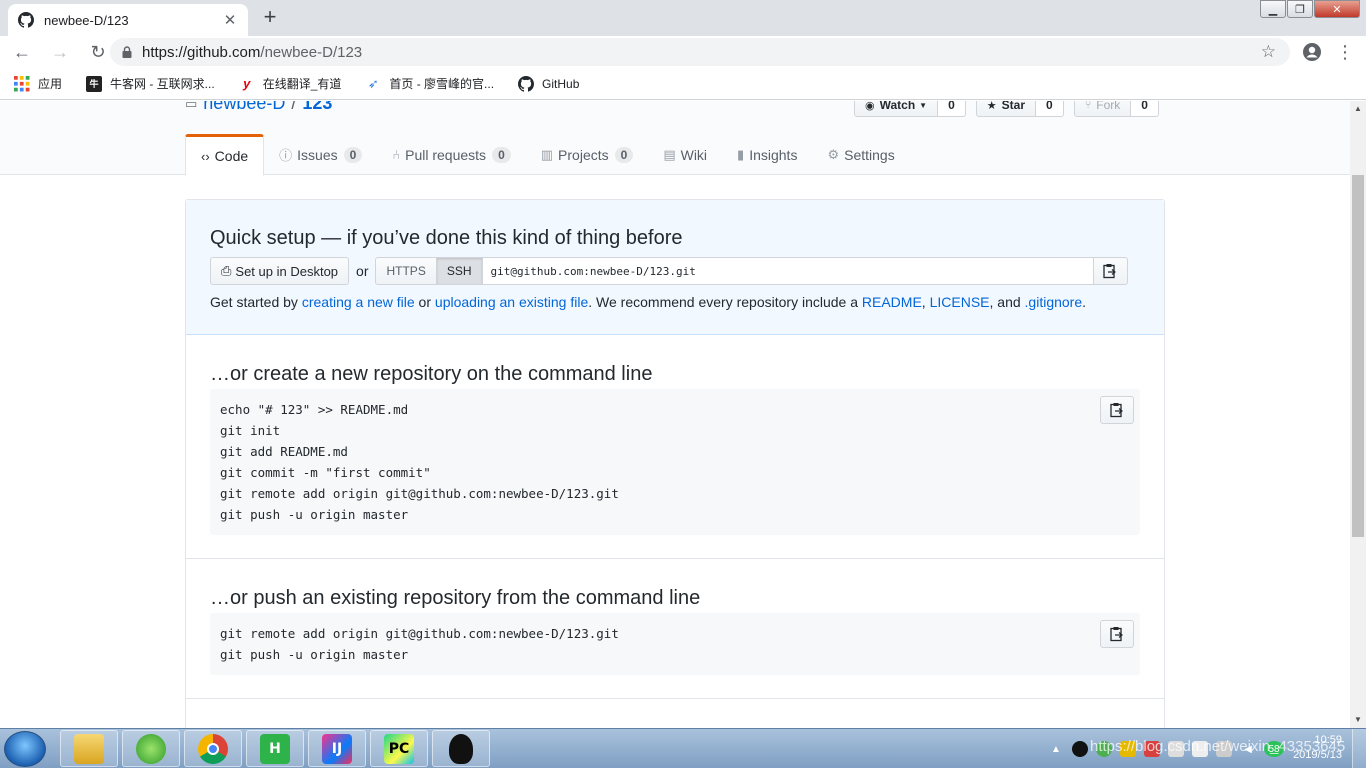 The width and height of the screenshot is (1366, 769). I want to click on youdao-icon: y, so click(247, 83).